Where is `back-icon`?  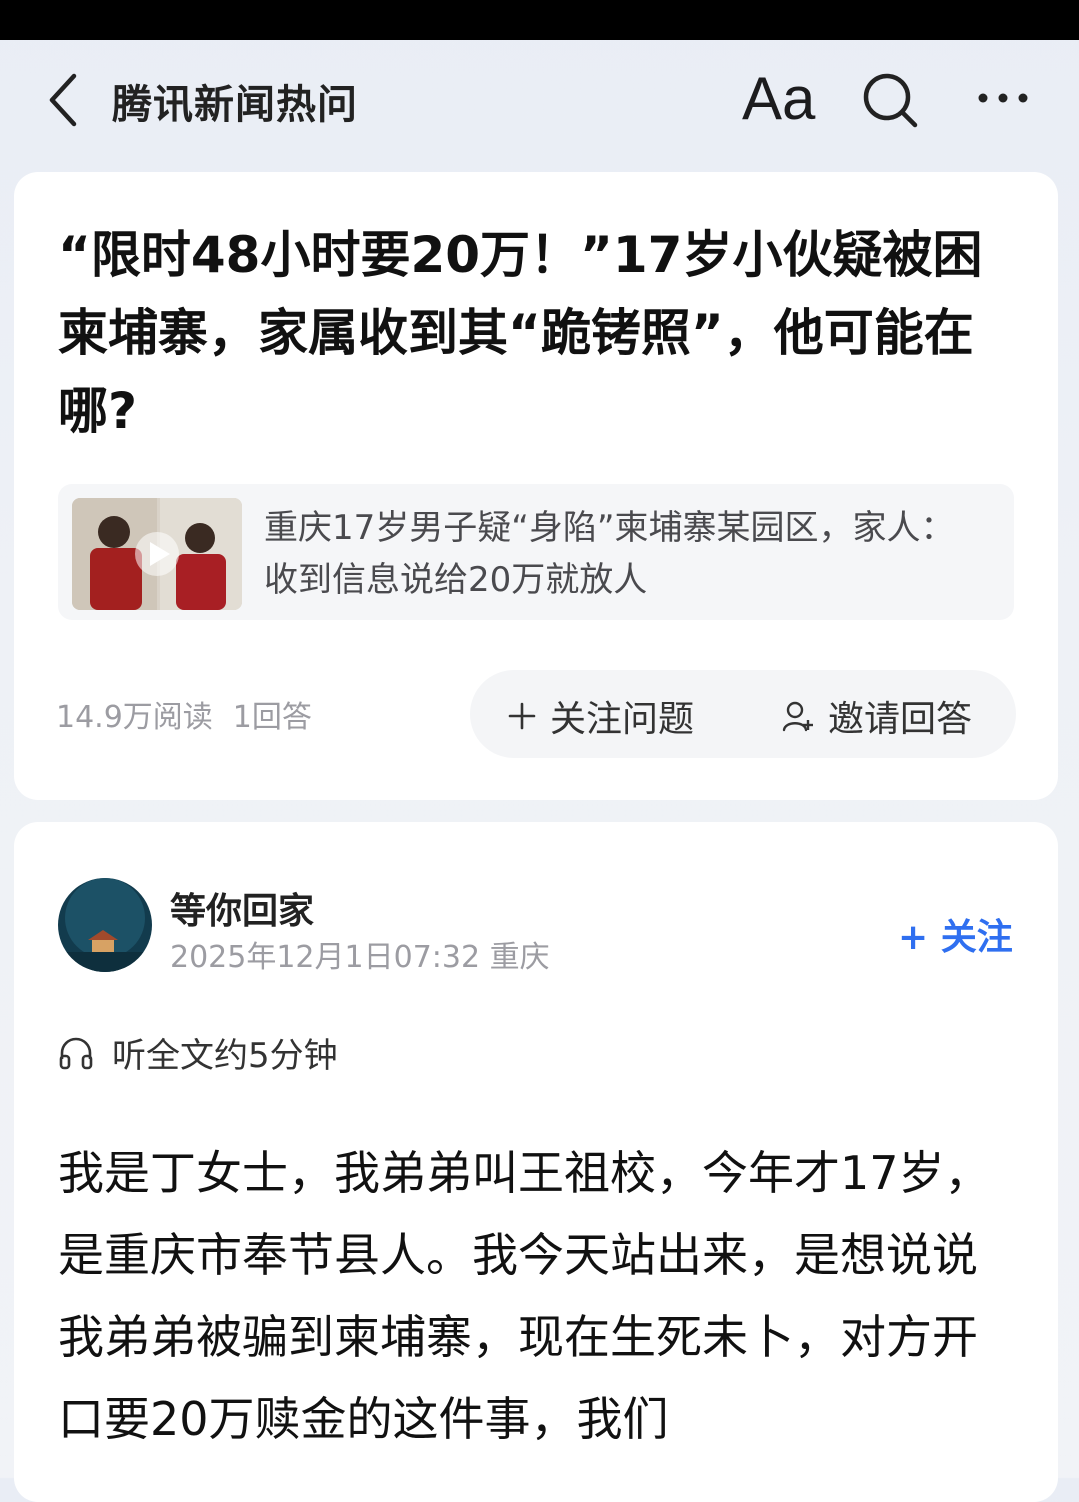 back-icon is located at coordinates (65, 100).